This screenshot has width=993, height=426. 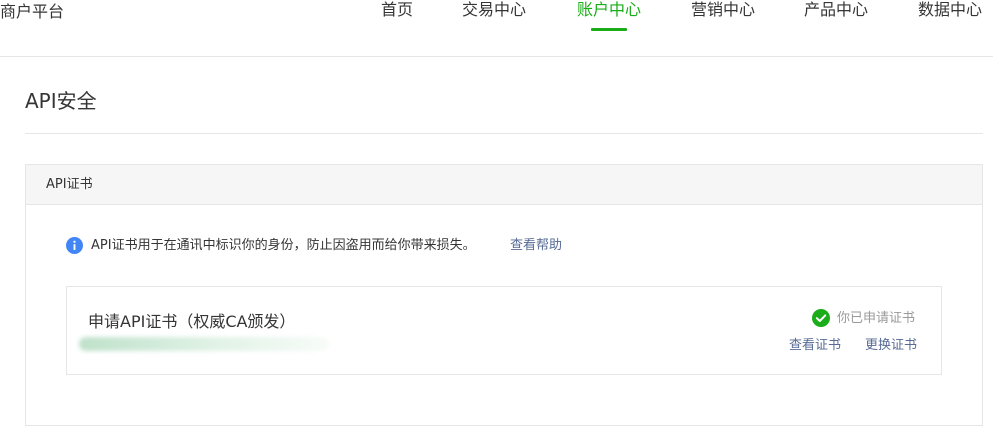 I want to click on top-navigation-bar: 商户平台 首页 交易中心 账户中心 营销中心 产品中心 数据中心, so click(x=496, y=28).